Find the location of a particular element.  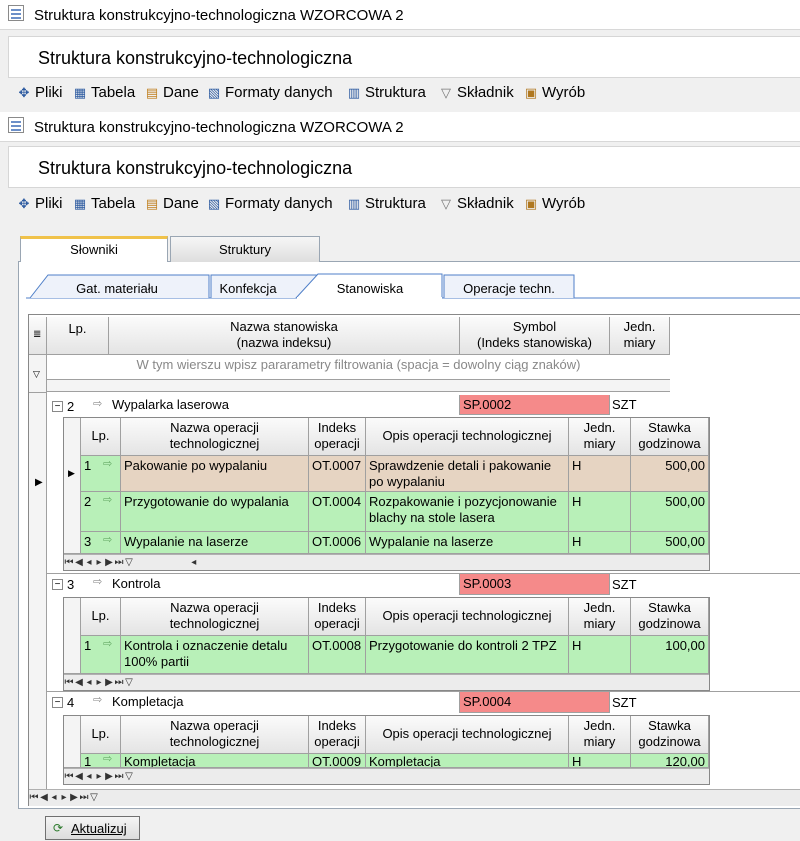

menu-struktura: ▥ Struktura is located at coordinates (386, 203).